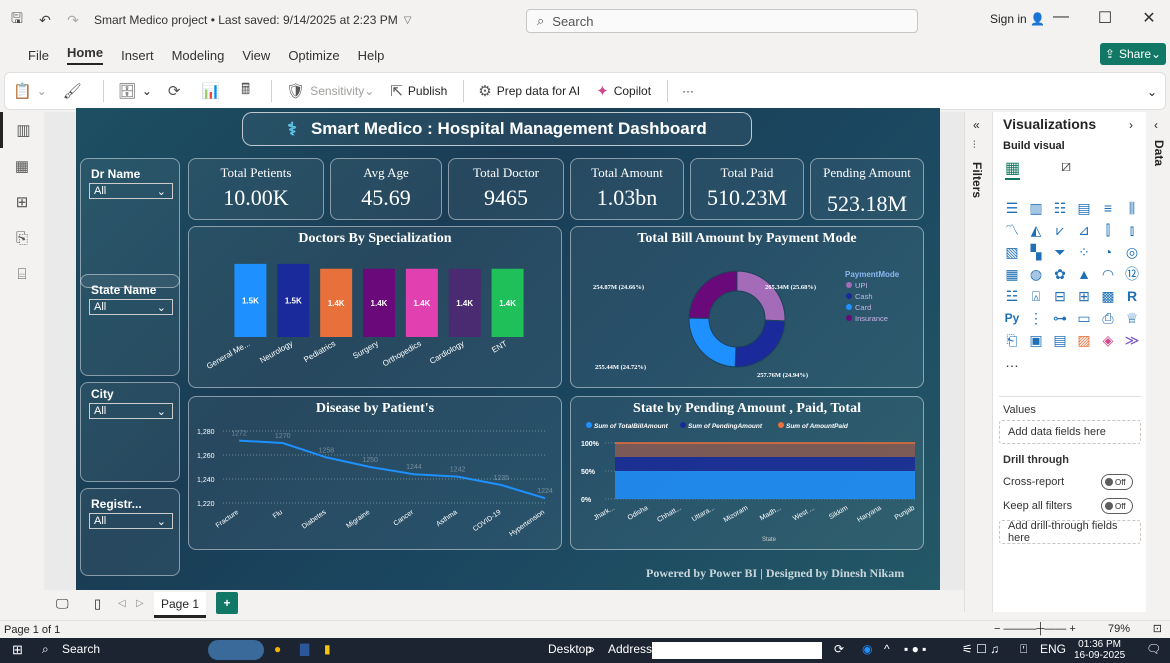  I want to click on more-options-button: ···, so click(688, 91).